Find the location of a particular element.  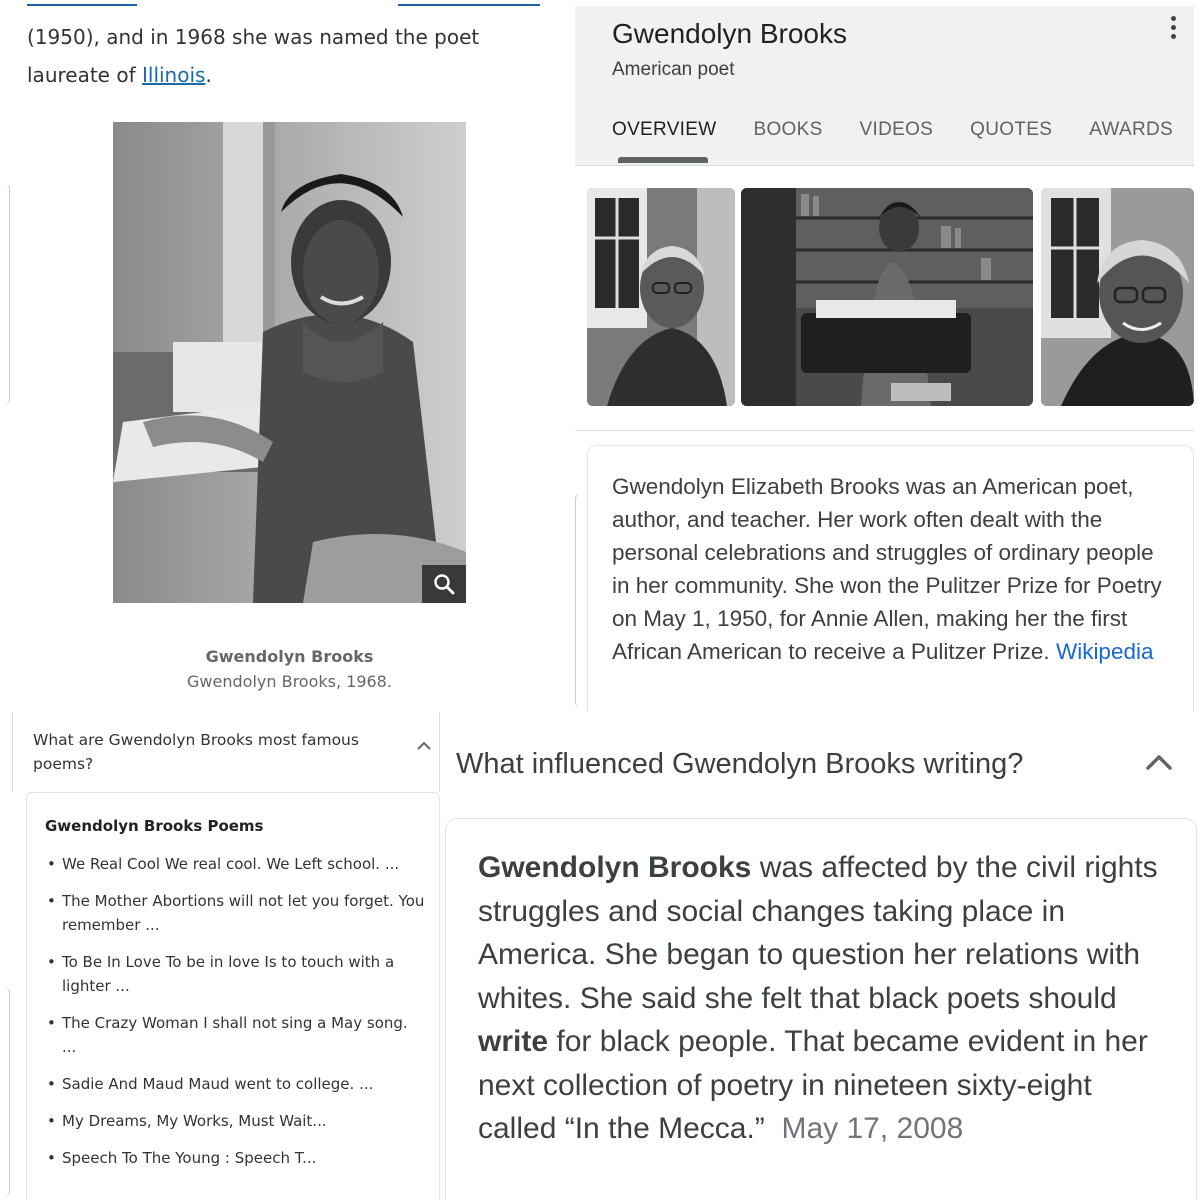

portrait-illustration is located at coordinates (289, 362).